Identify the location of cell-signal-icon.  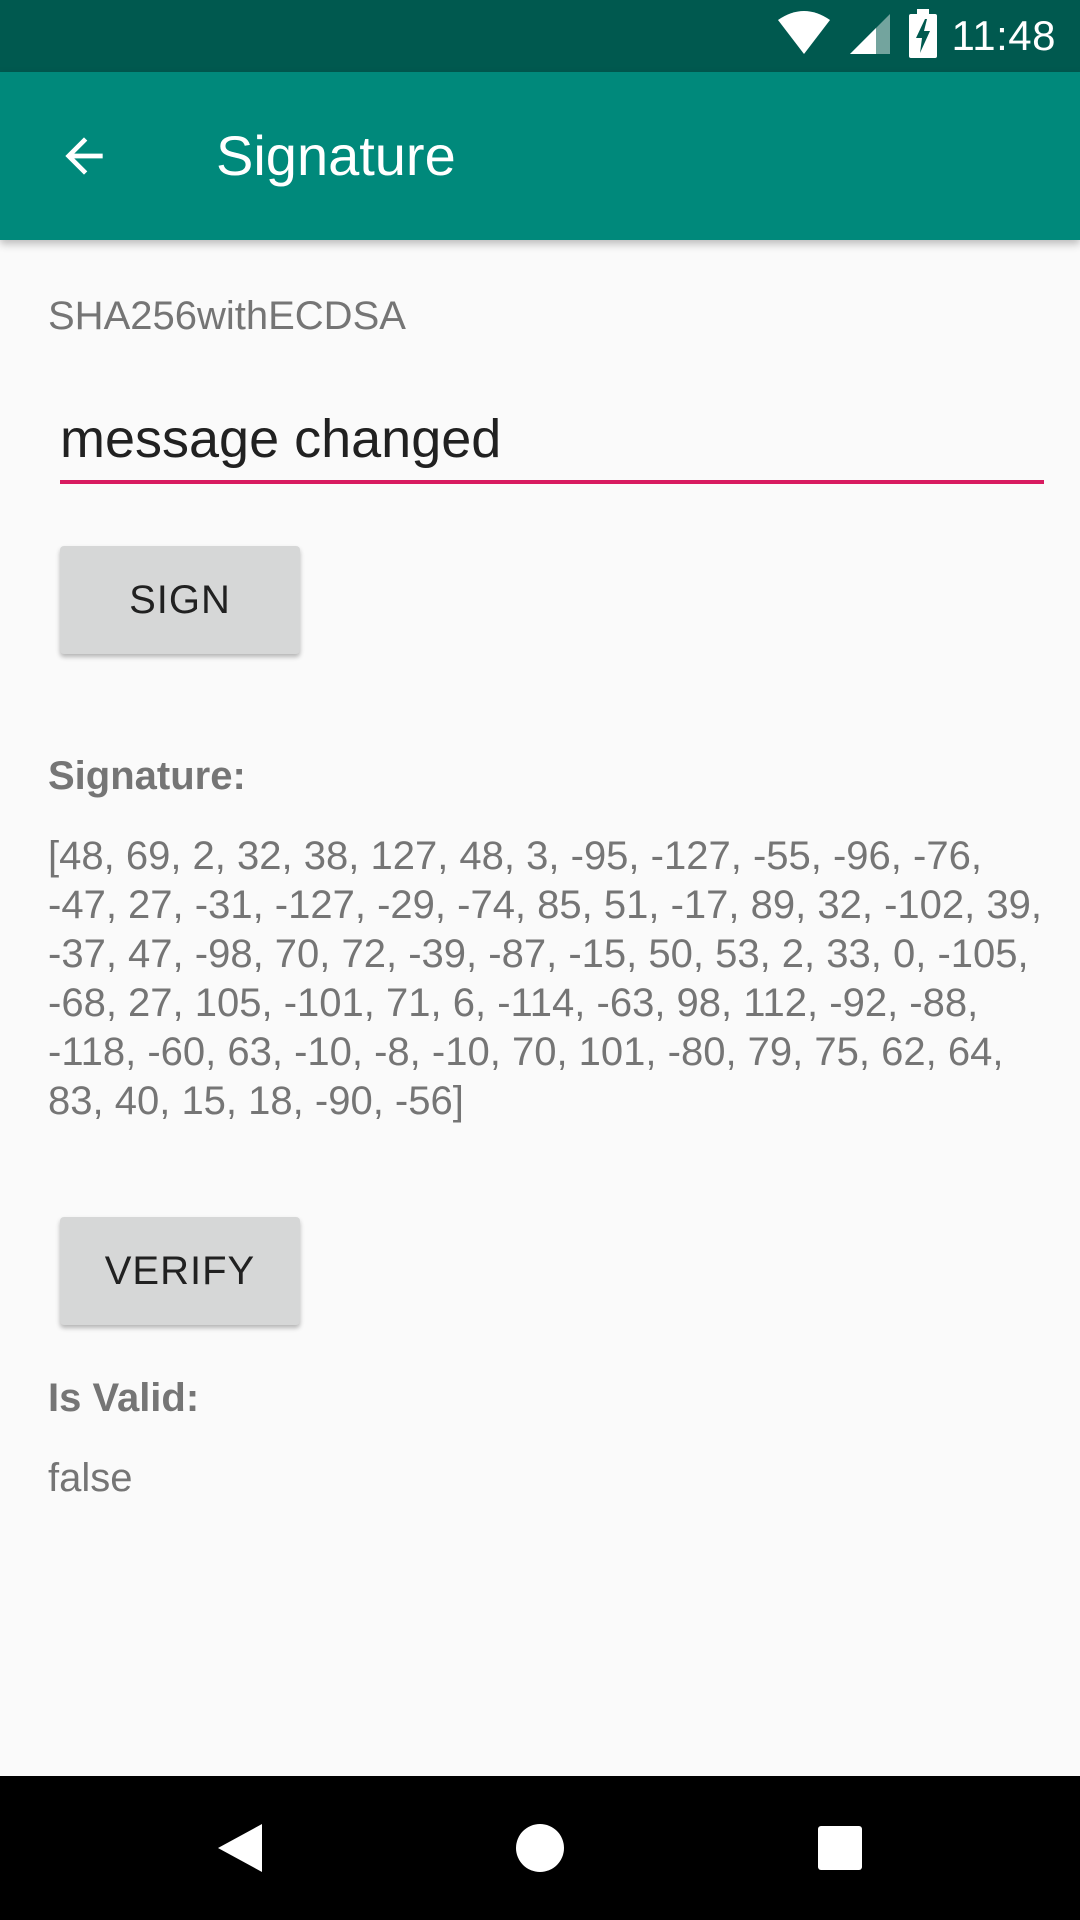
(870, 36).